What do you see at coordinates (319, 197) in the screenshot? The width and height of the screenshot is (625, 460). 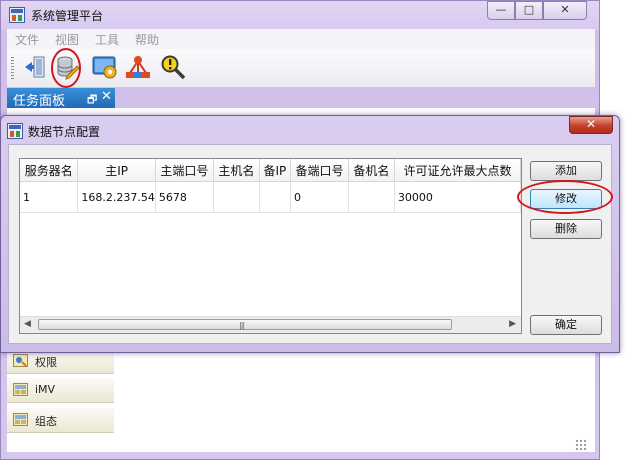 I see `table-cell: 0` at bounding box center [319, 197].